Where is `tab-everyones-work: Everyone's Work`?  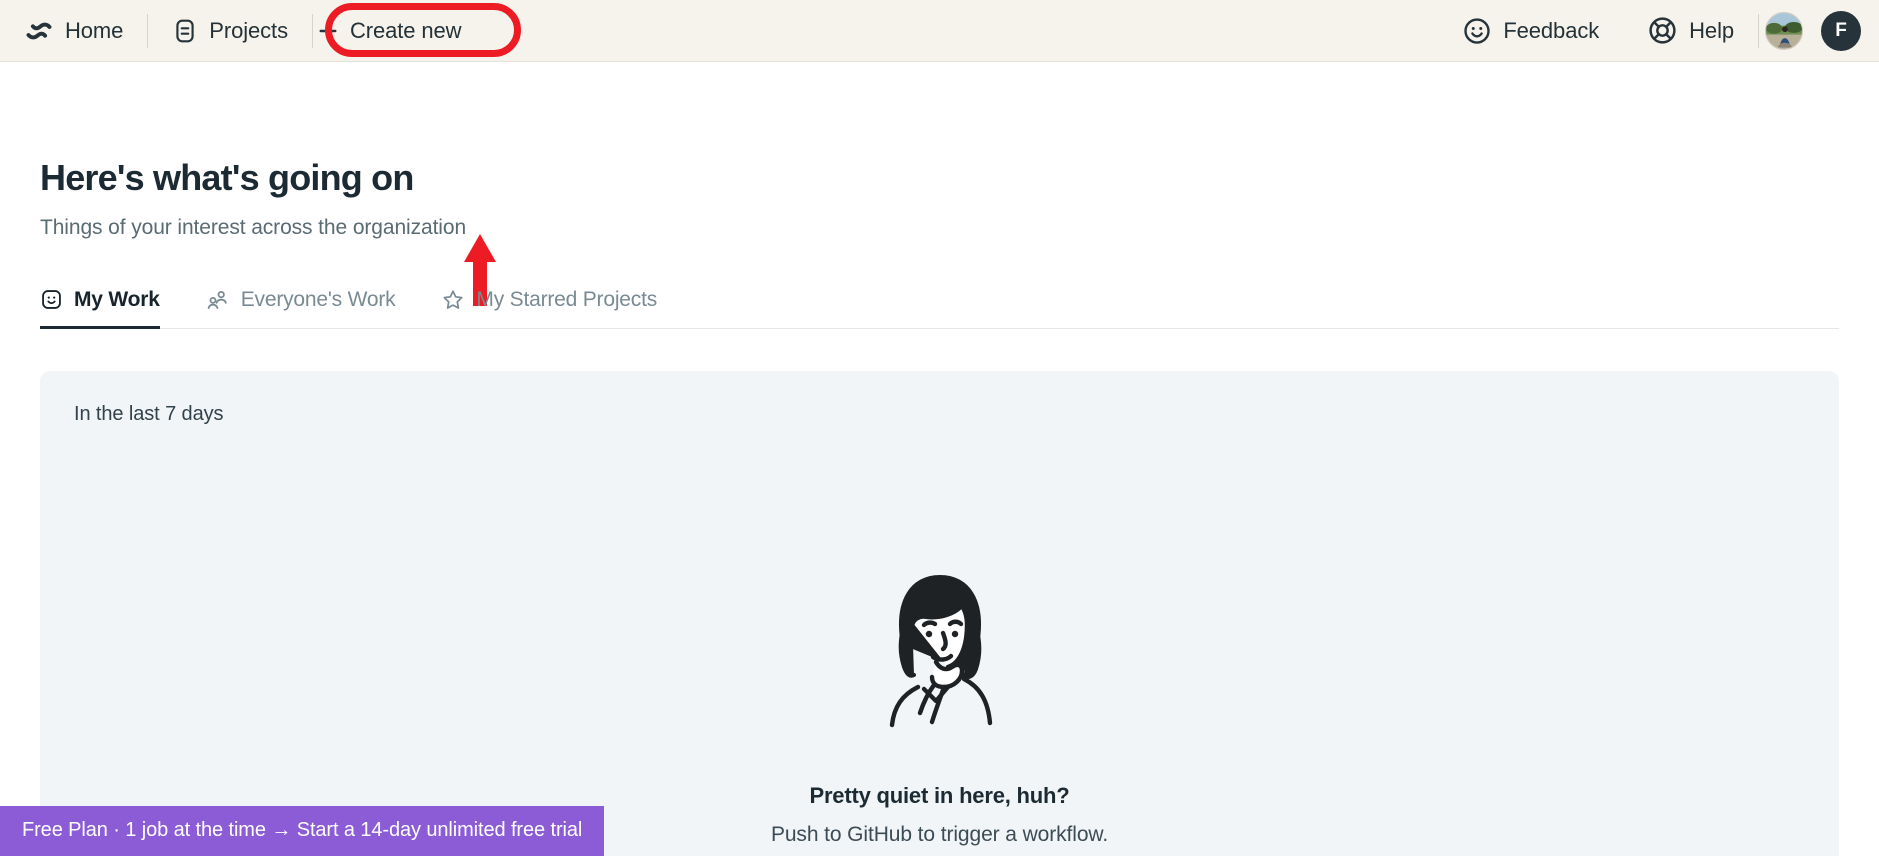 tab-everyones-work: Everyone's Work is located at coordinates (312, 308).